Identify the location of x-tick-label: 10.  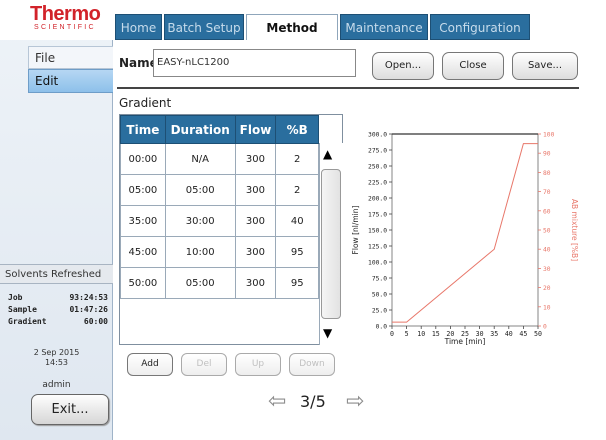
(421, 334).